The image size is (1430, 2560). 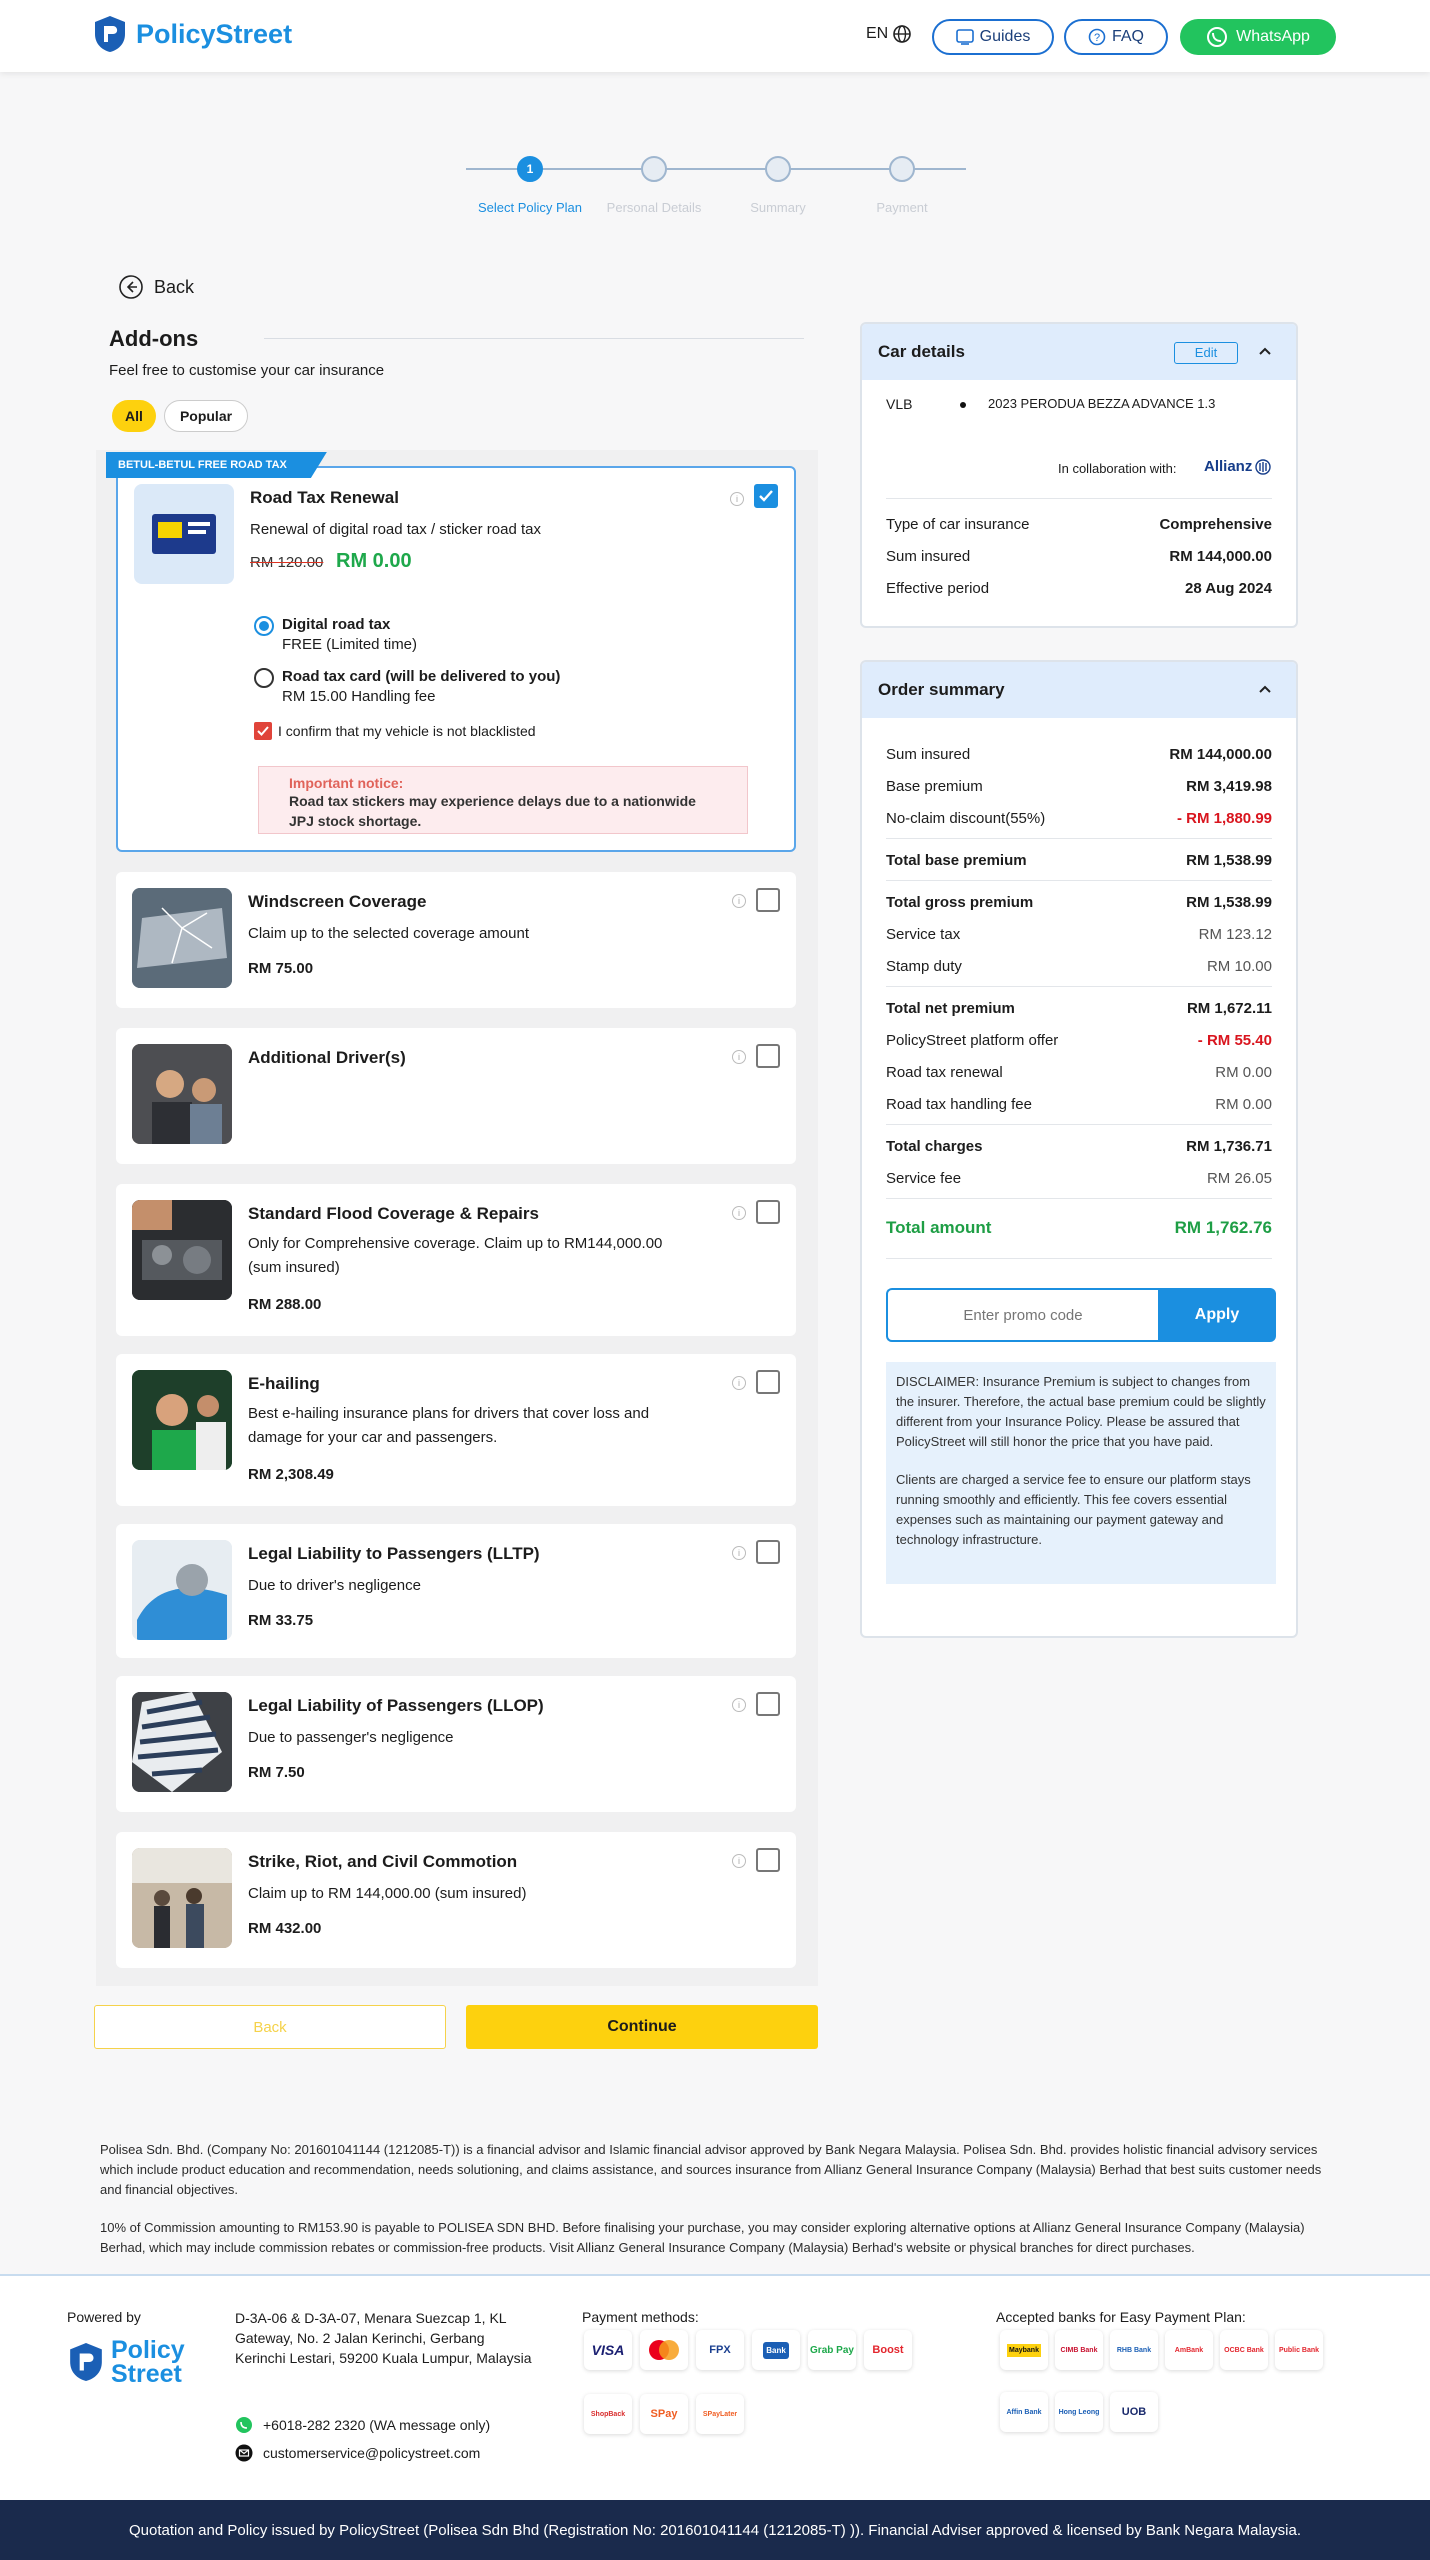 I want to click on addon-card-additional-driver: Additional Driver(s) i, so click(x=456, y=1096).